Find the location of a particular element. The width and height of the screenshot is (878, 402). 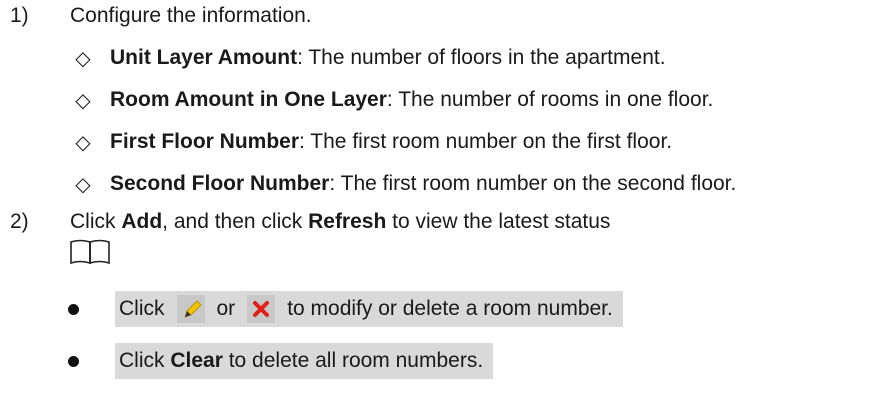

book-icon is located at coordinates (90, 252).